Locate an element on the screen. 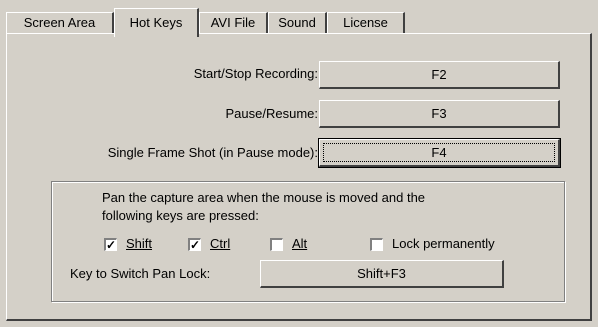 The image size is (598, 327). tab-screen-area: Screen Area is located at coordinates (60, 23).